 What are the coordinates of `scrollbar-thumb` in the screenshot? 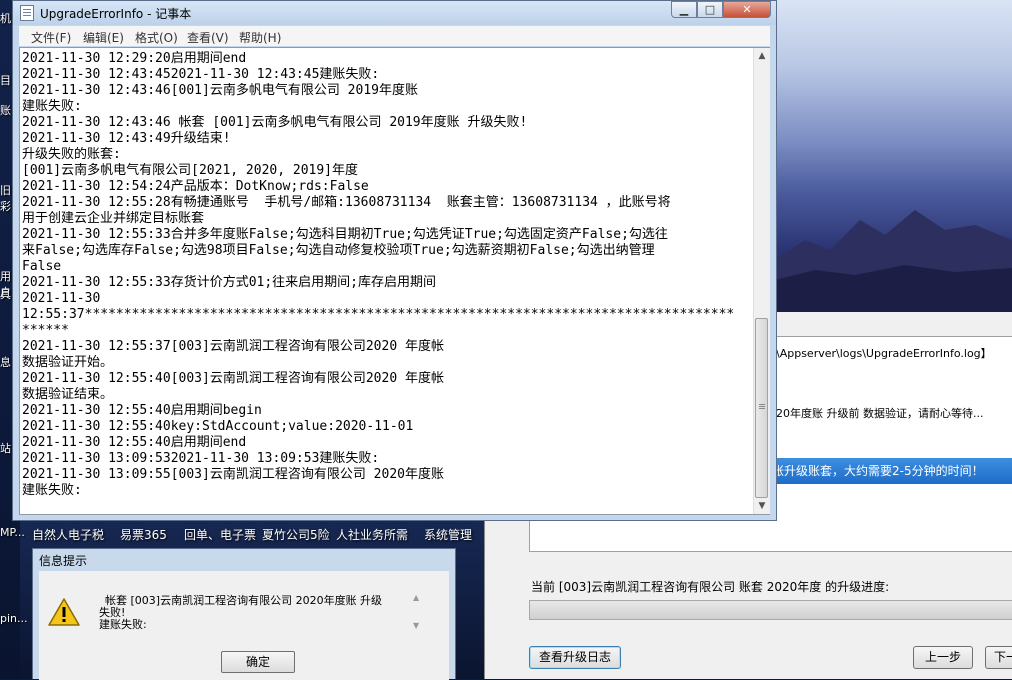 It's located at (761, 408).